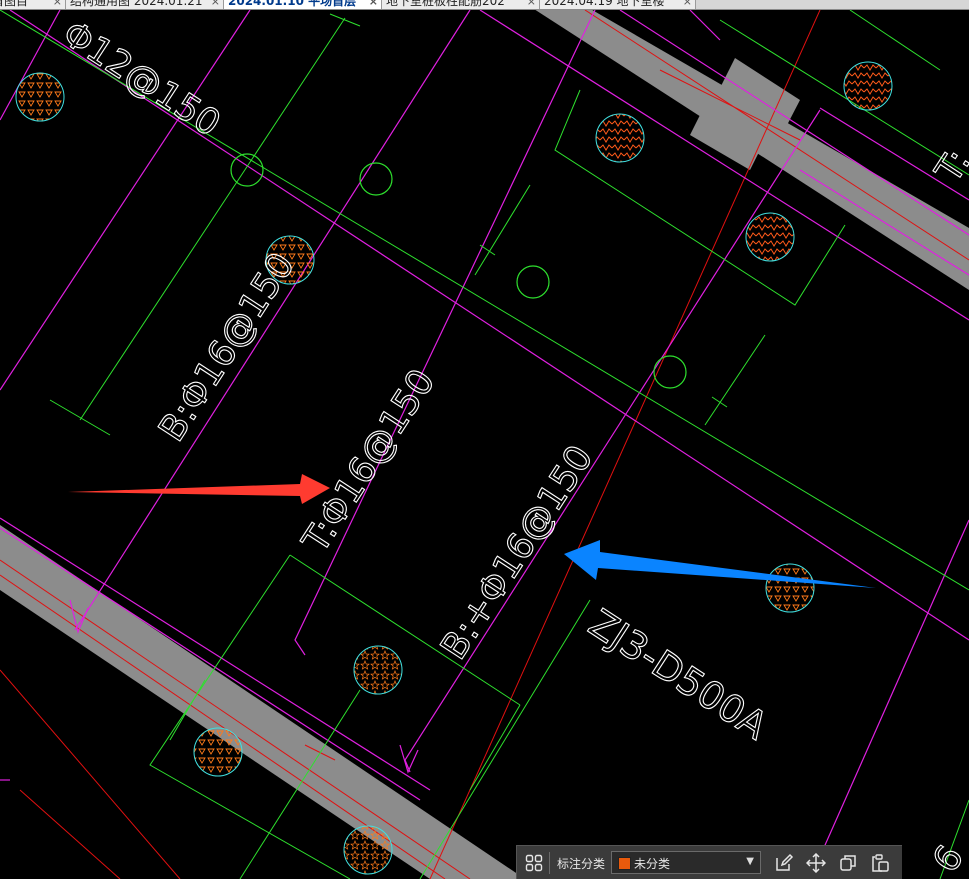 This screenshot has width=969, height=879. I want to click on tab-0: 首图目 ×, so click(33, 4).